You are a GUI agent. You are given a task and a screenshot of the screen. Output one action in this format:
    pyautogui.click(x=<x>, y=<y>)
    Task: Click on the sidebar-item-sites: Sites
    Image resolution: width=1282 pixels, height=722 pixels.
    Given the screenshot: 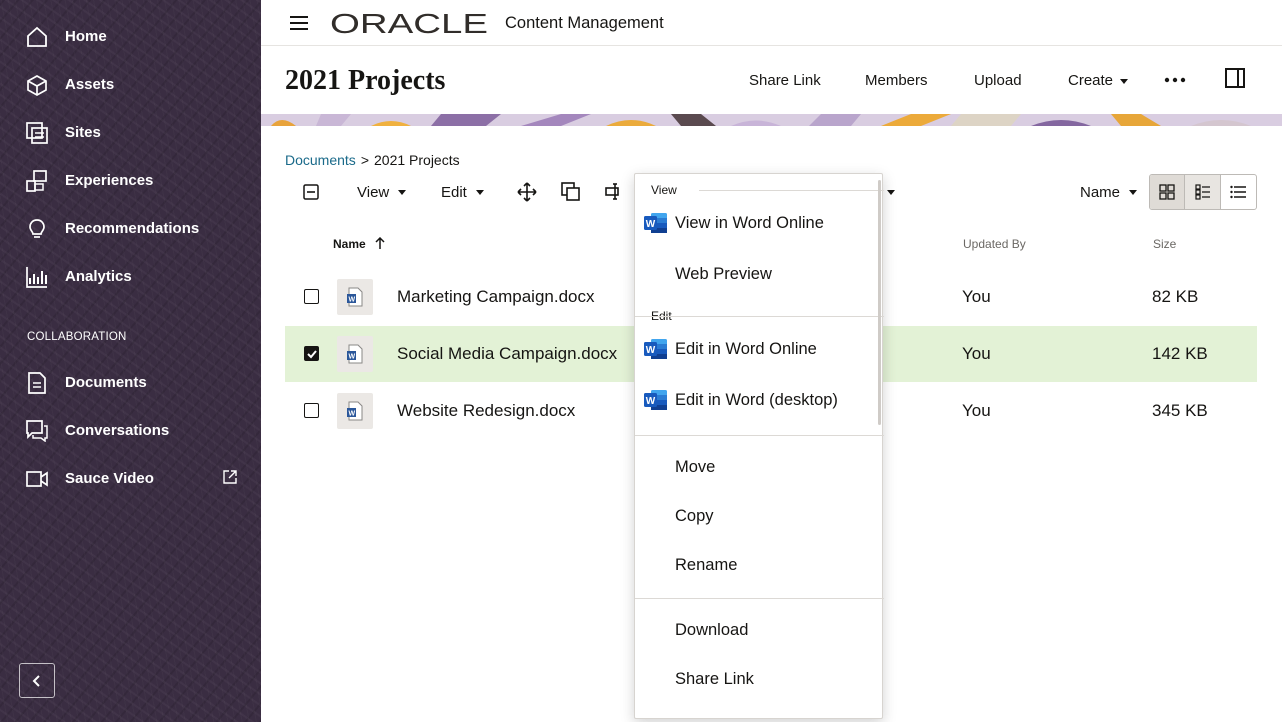 What is the action you would take?
    pyautogui.click(x=130, y=132)
    